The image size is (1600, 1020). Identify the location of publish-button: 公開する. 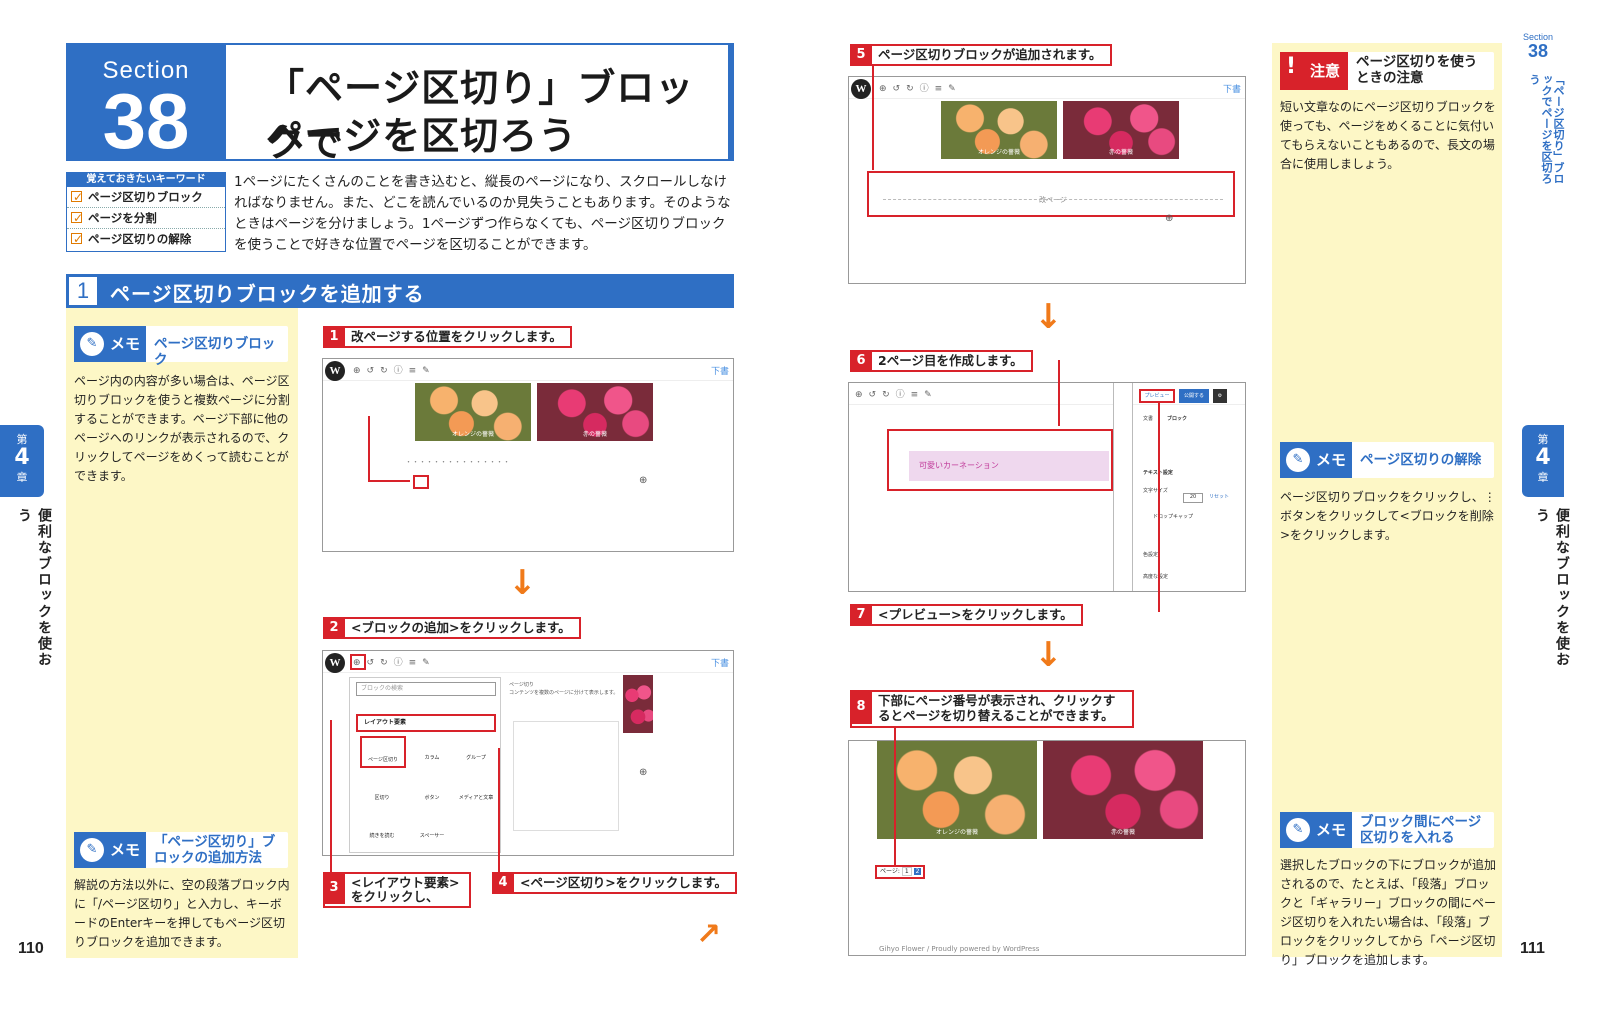
(1194, 396).